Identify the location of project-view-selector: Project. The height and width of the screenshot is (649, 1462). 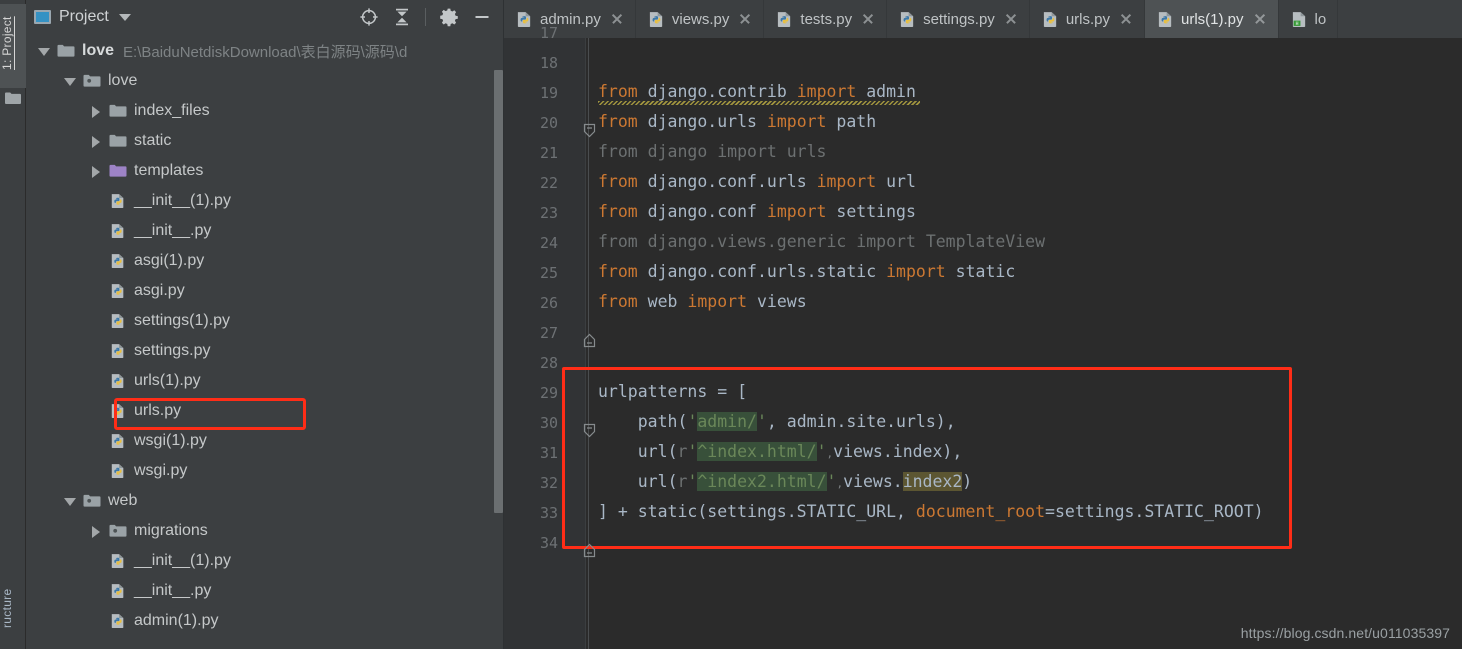
(82, 17).